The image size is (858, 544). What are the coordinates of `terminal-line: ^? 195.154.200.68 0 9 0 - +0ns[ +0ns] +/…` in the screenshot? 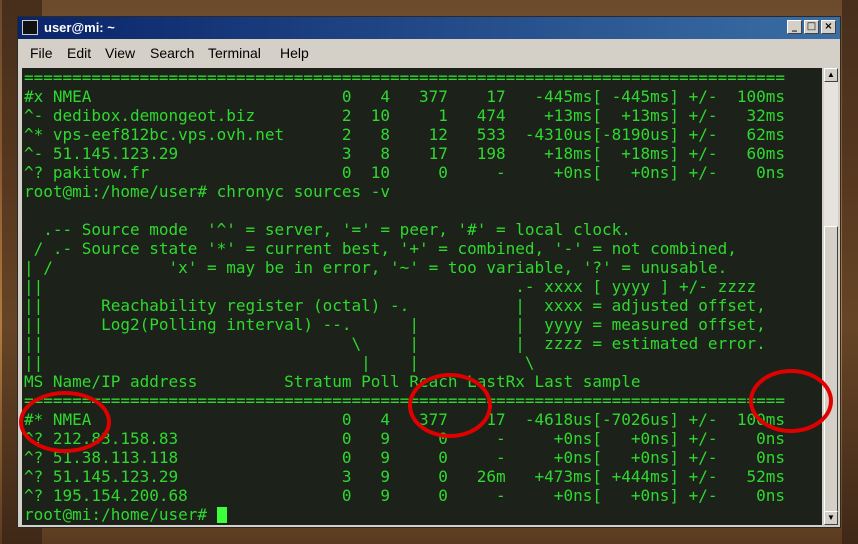 It's located at (404, 495).